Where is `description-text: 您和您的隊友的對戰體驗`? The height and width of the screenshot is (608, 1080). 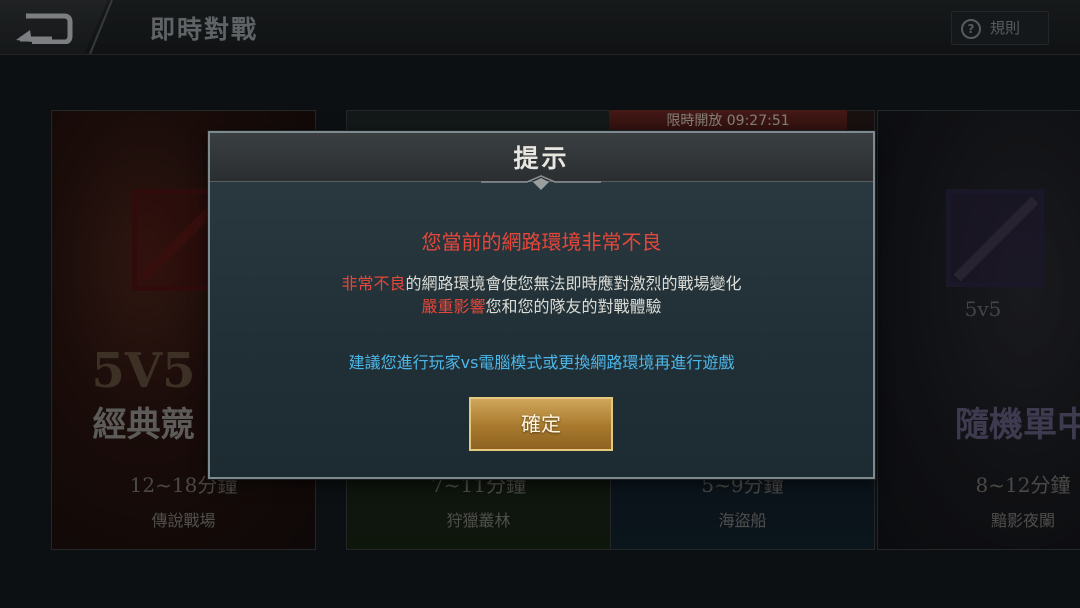 description-text: 您和您的隊友的對戰體驗 is located at coordinates (573, 306).